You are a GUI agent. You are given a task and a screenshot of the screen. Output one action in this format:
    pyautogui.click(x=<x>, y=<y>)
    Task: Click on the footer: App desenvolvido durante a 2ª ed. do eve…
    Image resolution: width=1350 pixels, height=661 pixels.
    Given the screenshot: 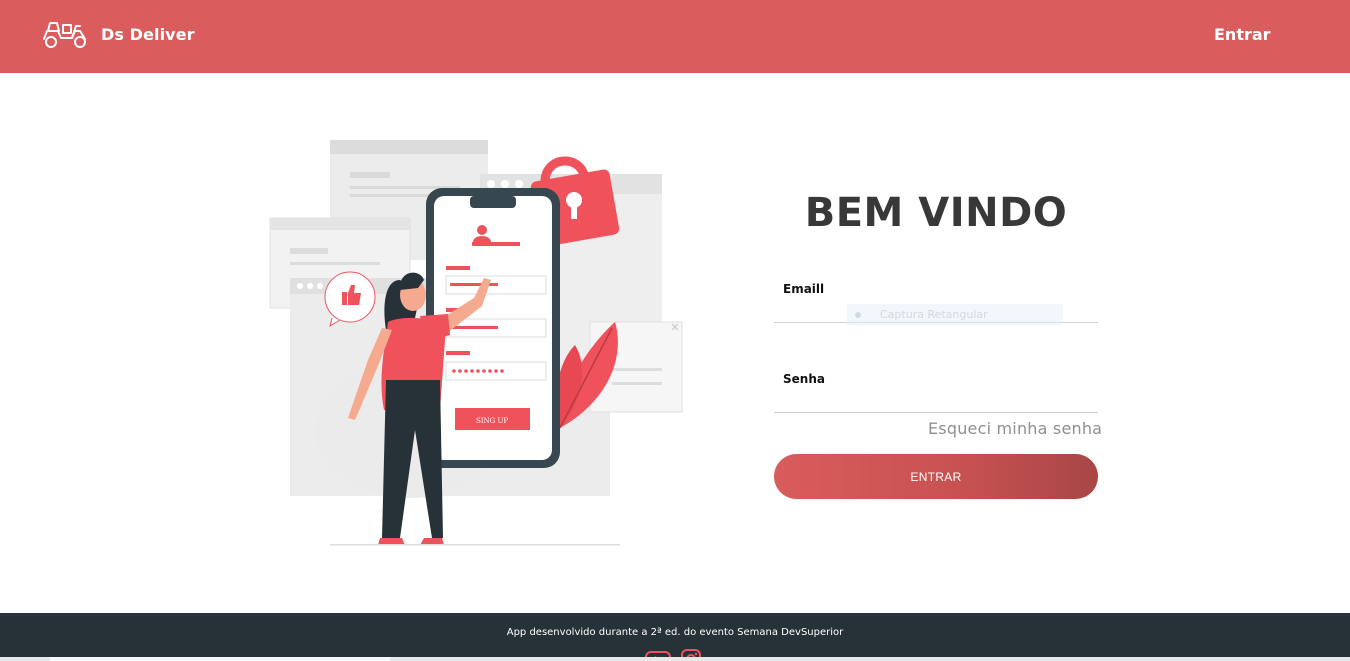 What is the action you would take?
    pyautogui.click(x=675, y=637)
    